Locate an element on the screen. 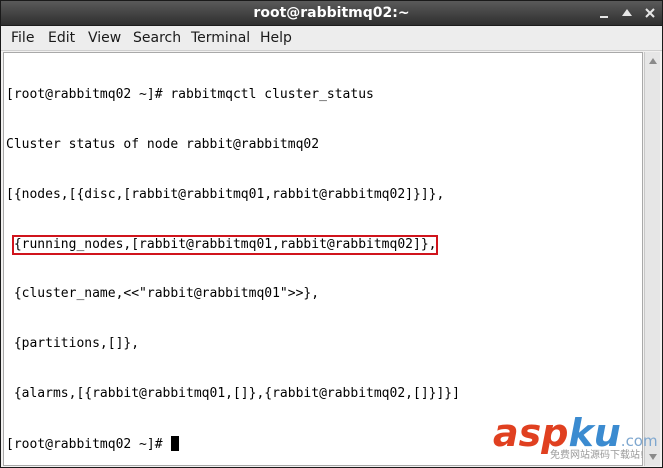  menu-help: Help is located at coordinates (276, 38).